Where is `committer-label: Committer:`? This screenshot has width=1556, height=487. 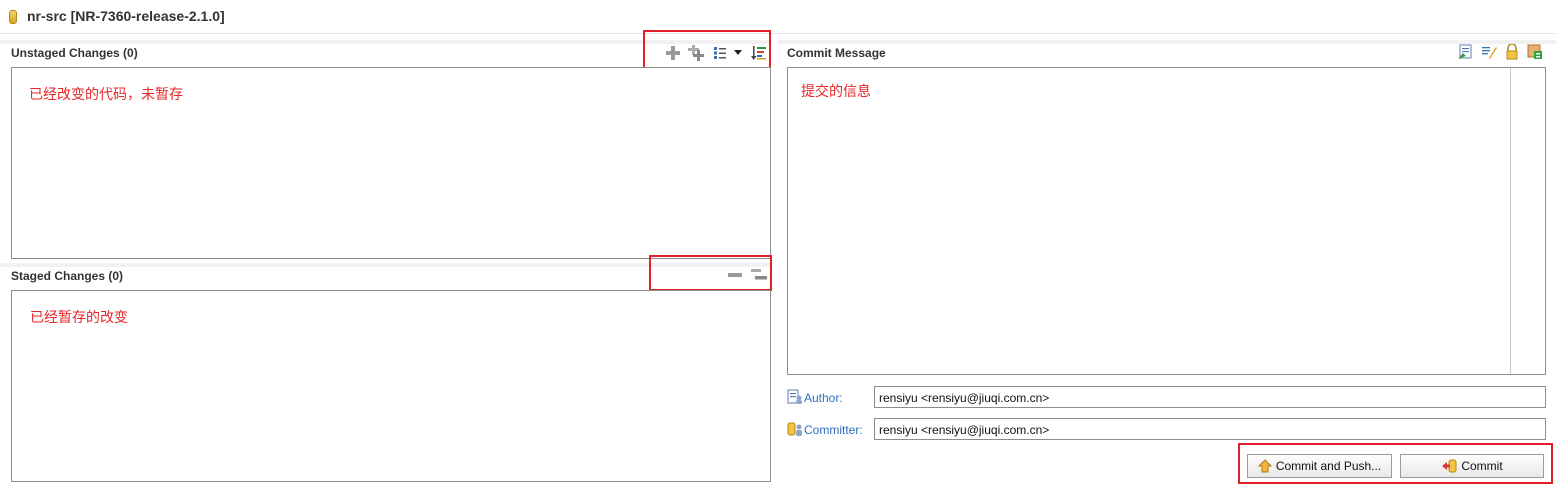
committer-label: Committer: is located at coordinates (833, 430).